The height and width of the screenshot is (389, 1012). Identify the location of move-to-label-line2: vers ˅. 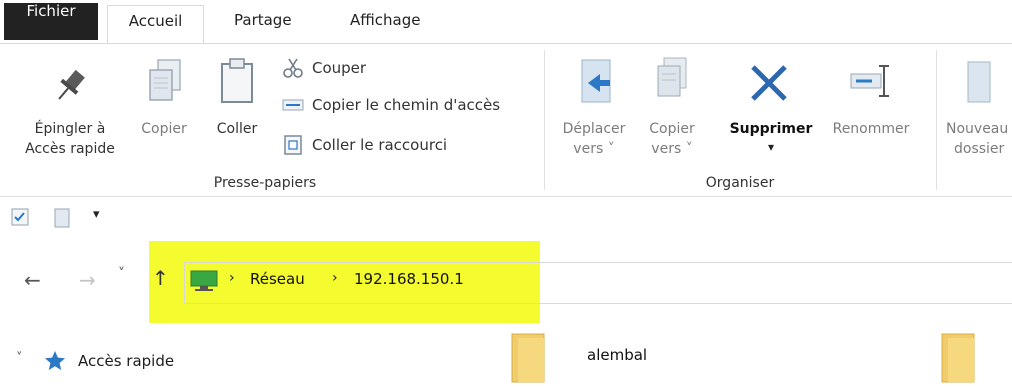
(594, 149).